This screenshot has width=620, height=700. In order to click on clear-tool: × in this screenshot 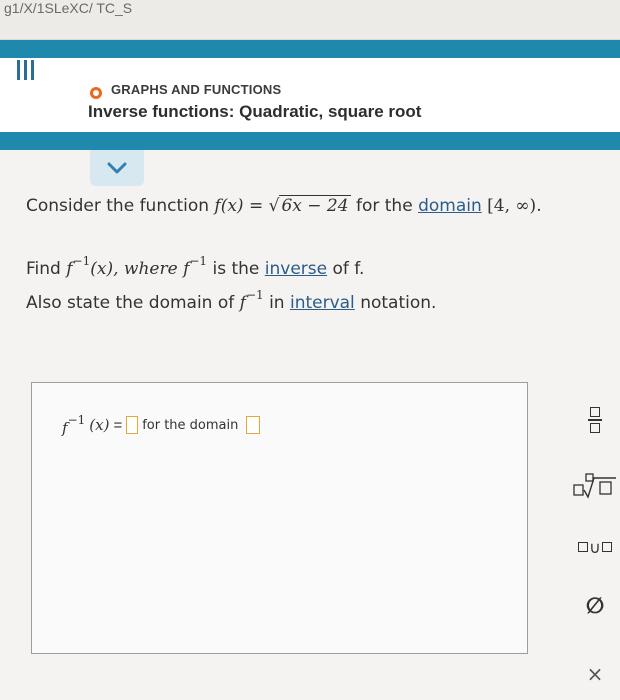, I will do `click(595, 674)`.